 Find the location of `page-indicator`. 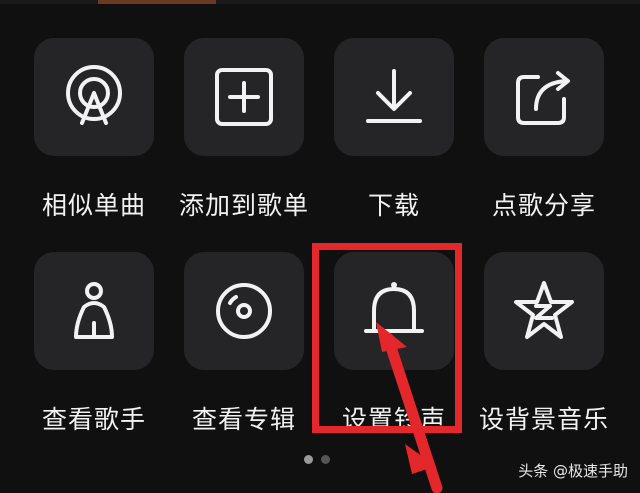

page-indicator is located at coordinates (317, 459).